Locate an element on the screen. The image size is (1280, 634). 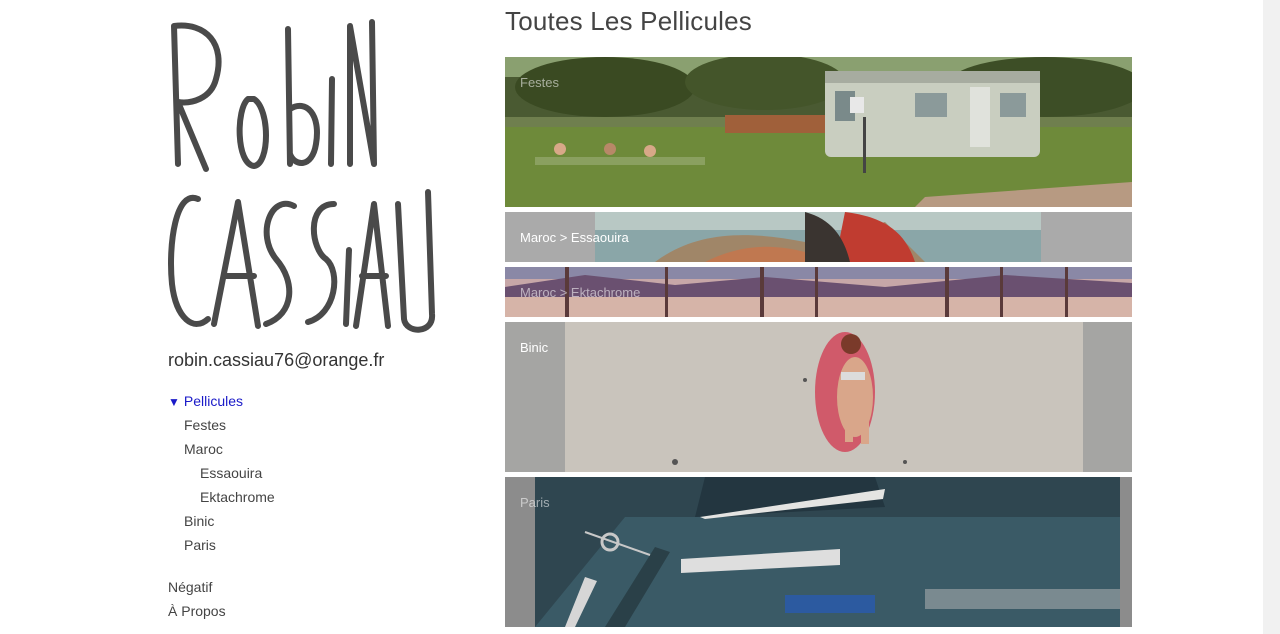
film-label: Maroc > Ektachrome is located at coordinates (580, 292).